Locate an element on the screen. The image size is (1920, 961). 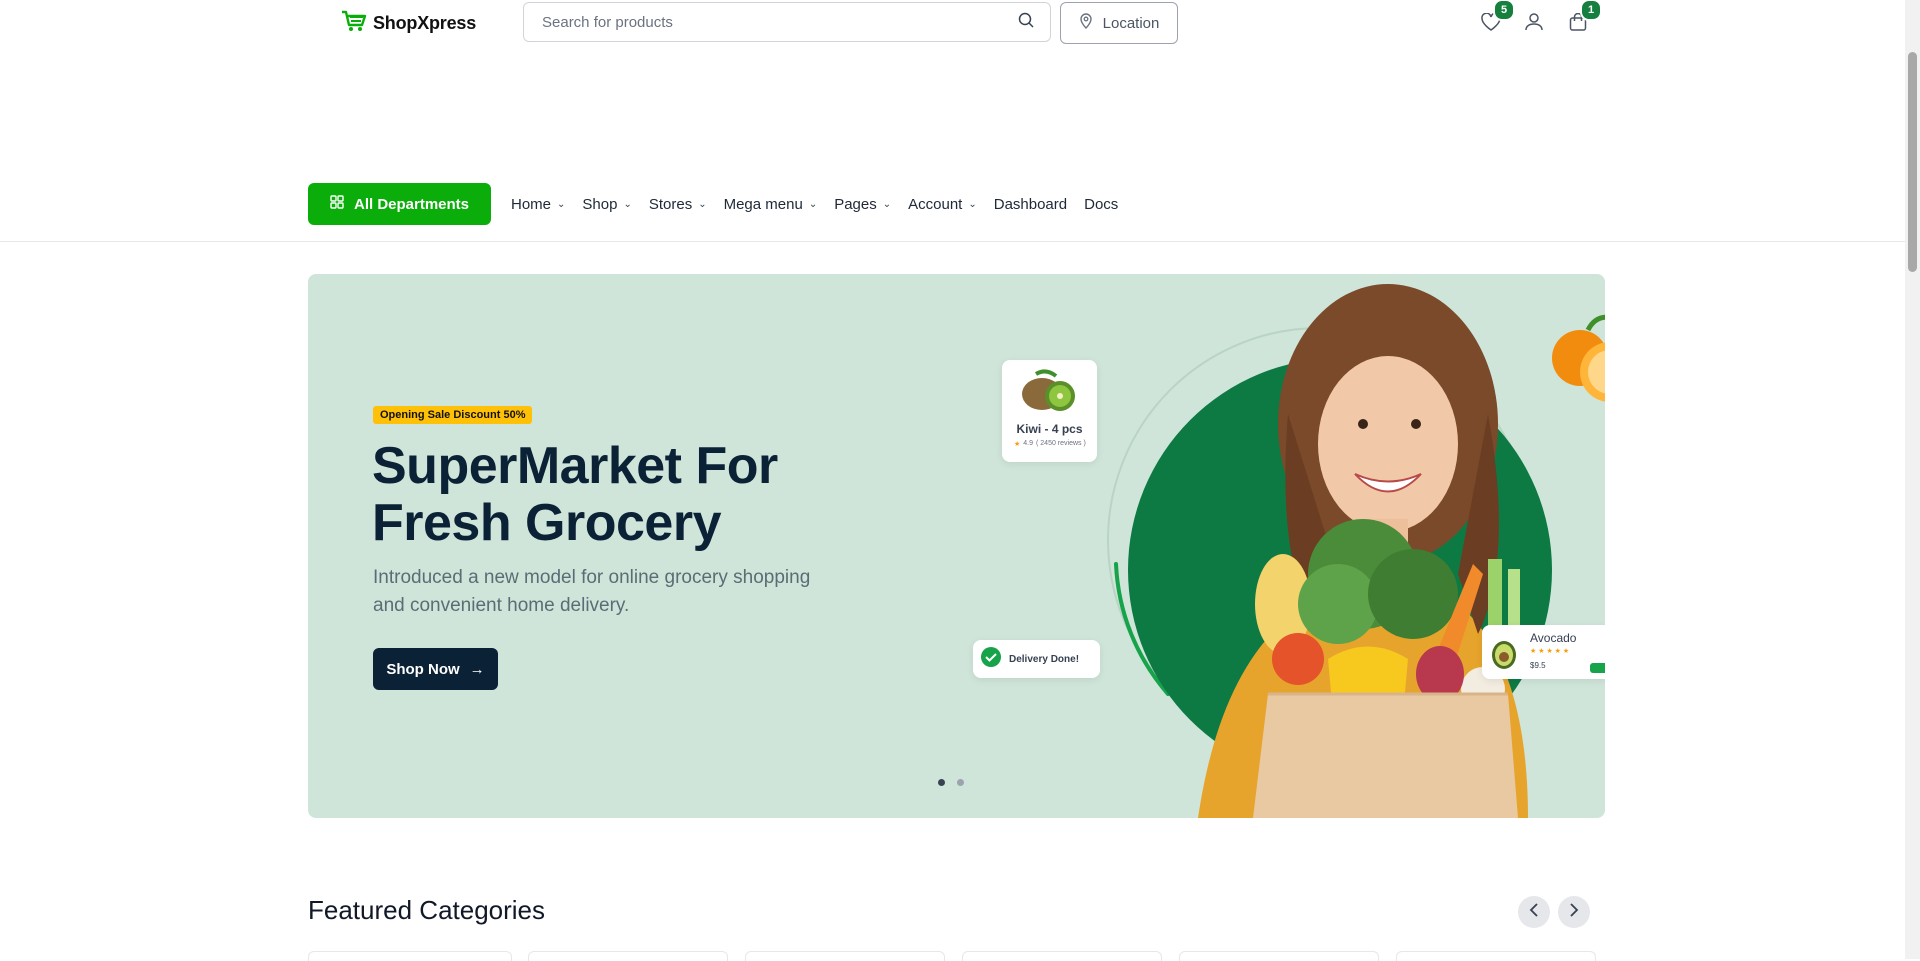
chevron-right-icon is located at coordinates (1574, 912).